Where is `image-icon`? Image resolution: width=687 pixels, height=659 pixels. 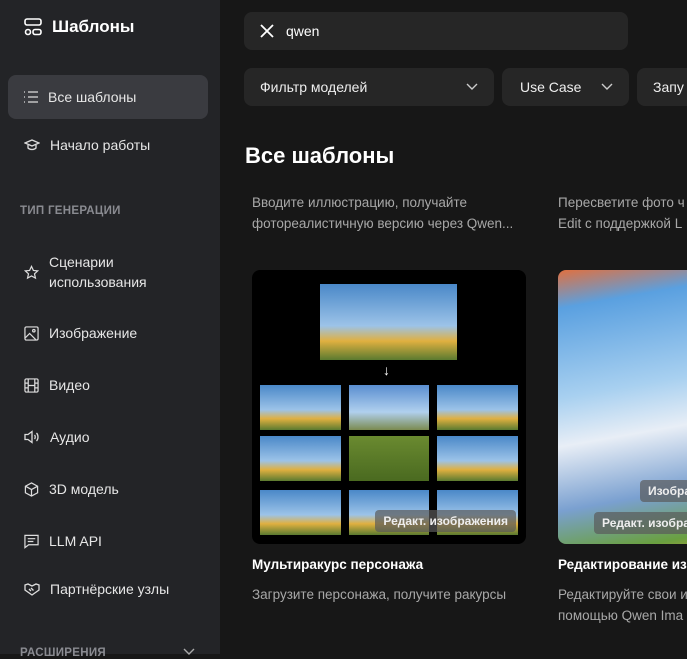 image-icon is located at coordinates (31, 333).